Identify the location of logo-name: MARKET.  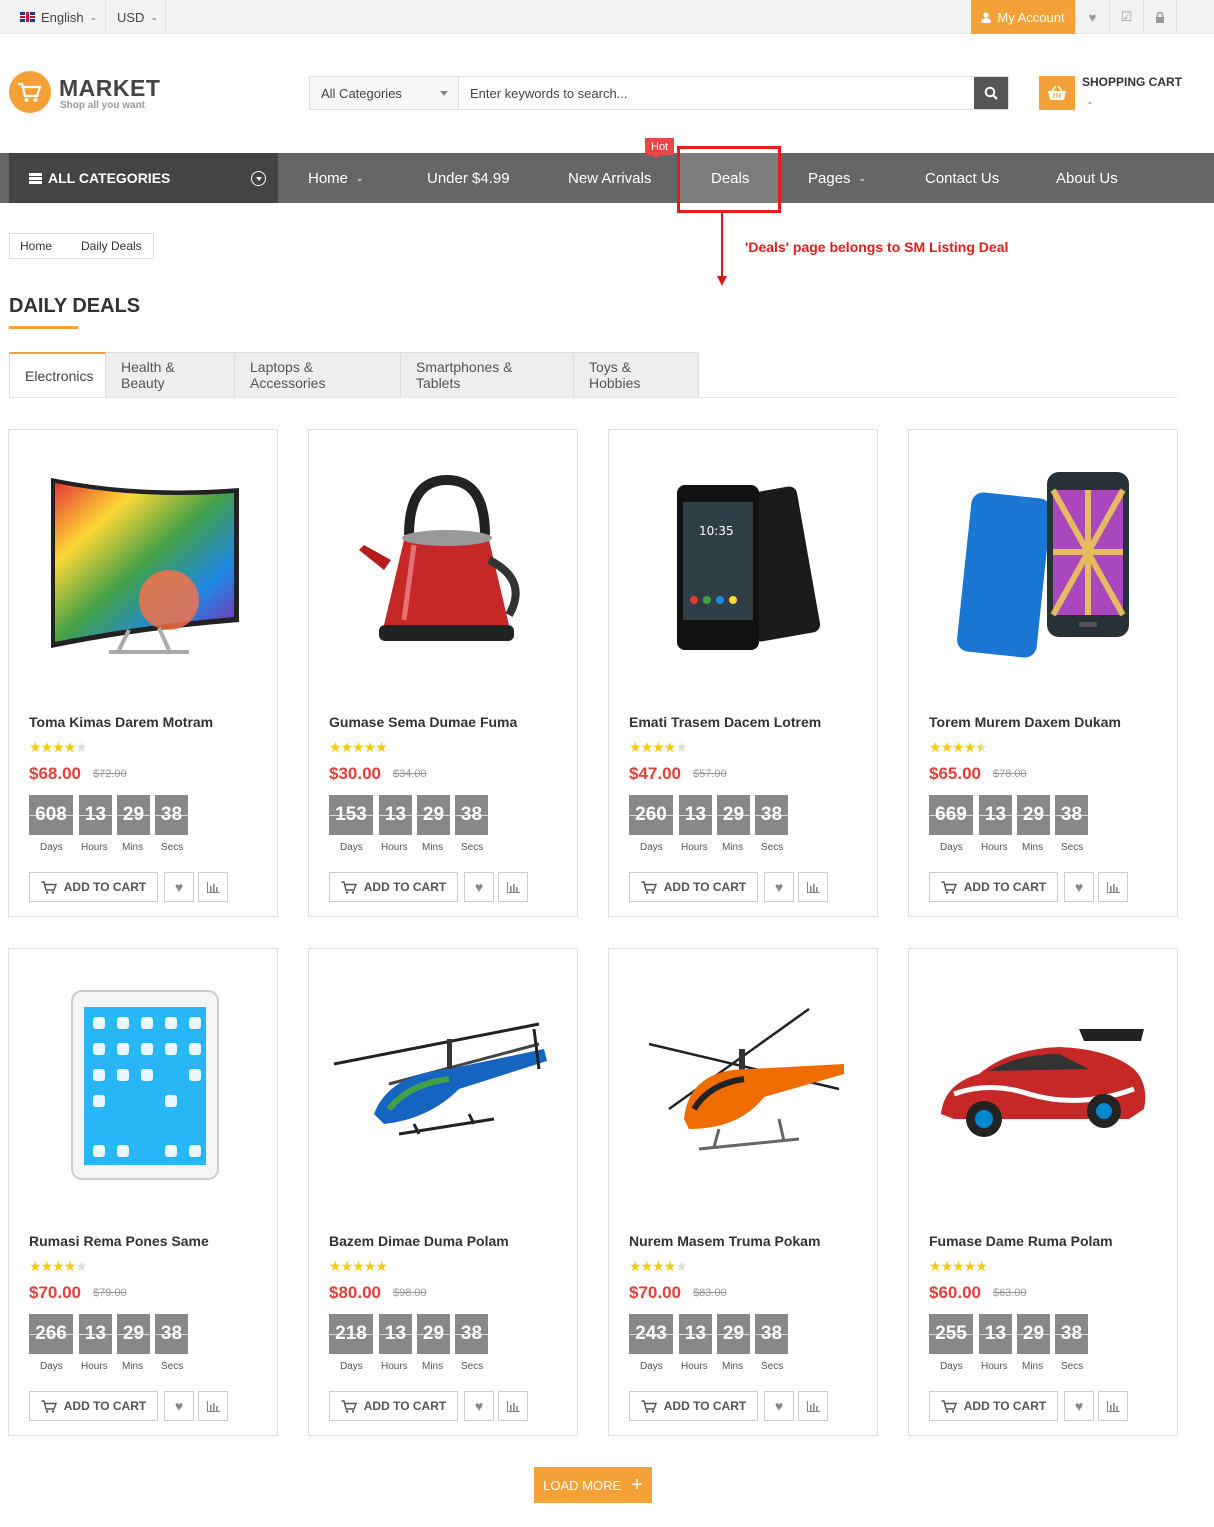
(109, 88).